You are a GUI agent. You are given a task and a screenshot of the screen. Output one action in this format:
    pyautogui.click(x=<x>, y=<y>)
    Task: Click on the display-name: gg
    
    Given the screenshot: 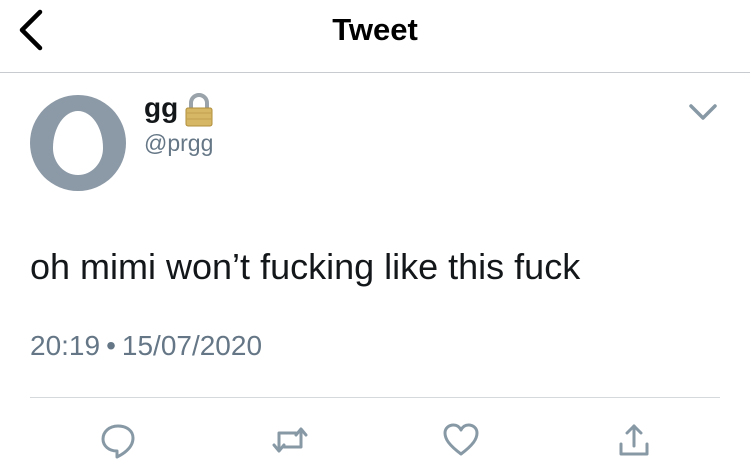 What is the action you would take?
    pyautogui.click(x=161, y=108)
    